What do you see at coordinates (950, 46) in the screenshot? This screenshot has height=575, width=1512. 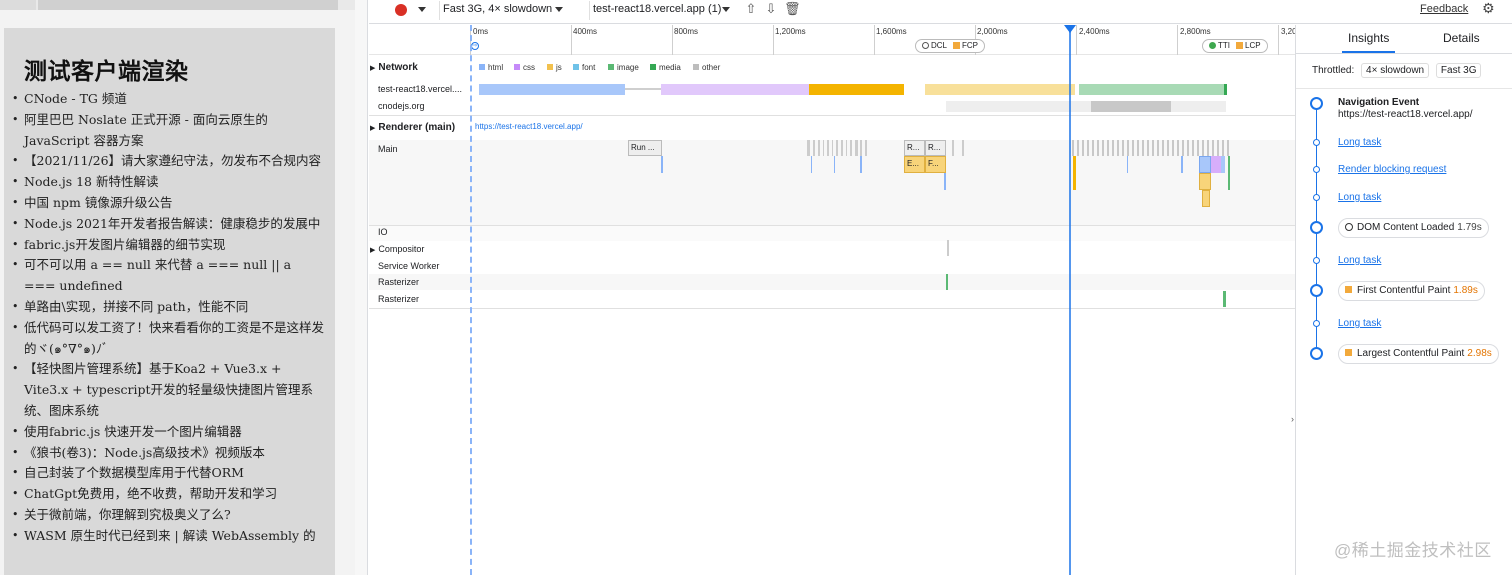 I see `dcl-fcp-marker: DCL FCP` at bounding box center [950, 46].